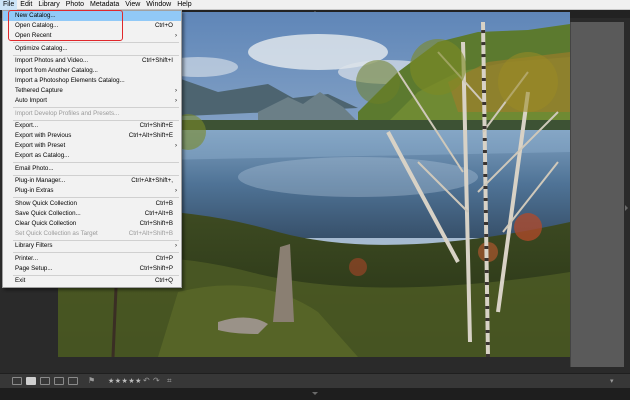 The image size is (630, 400). I want to click on menu-metadata: Metadata, so click(104, 5).